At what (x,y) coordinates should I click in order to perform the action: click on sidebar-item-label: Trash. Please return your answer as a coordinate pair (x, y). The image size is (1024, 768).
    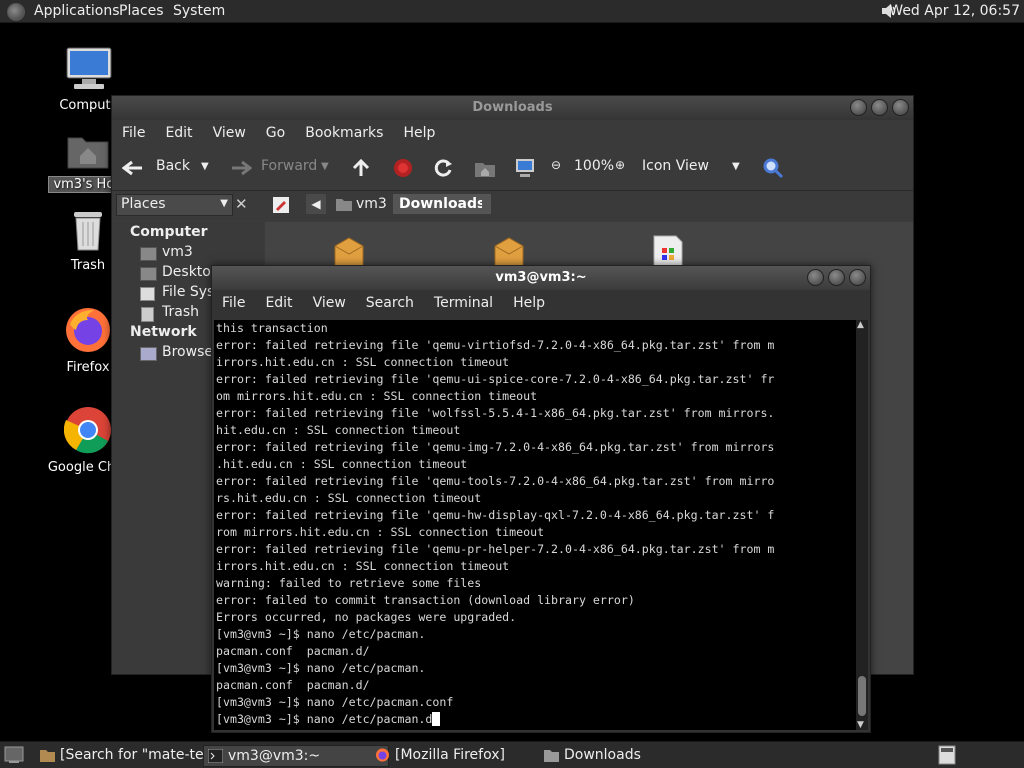
    Looking at the image, I should click on (180, 312).